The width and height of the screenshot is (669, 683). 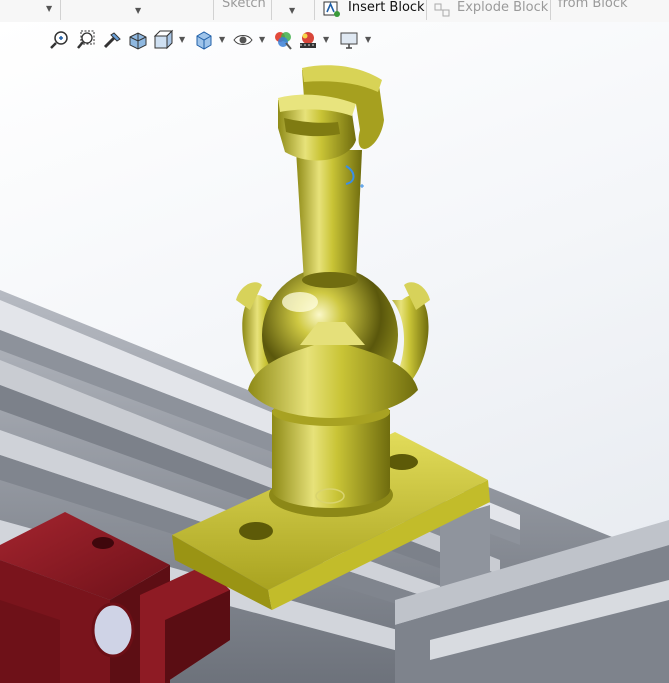 What do you see at coordinates (308, 40) in the screenshot?
I see `apply-scene-icon` at bounding box center [308, 40].